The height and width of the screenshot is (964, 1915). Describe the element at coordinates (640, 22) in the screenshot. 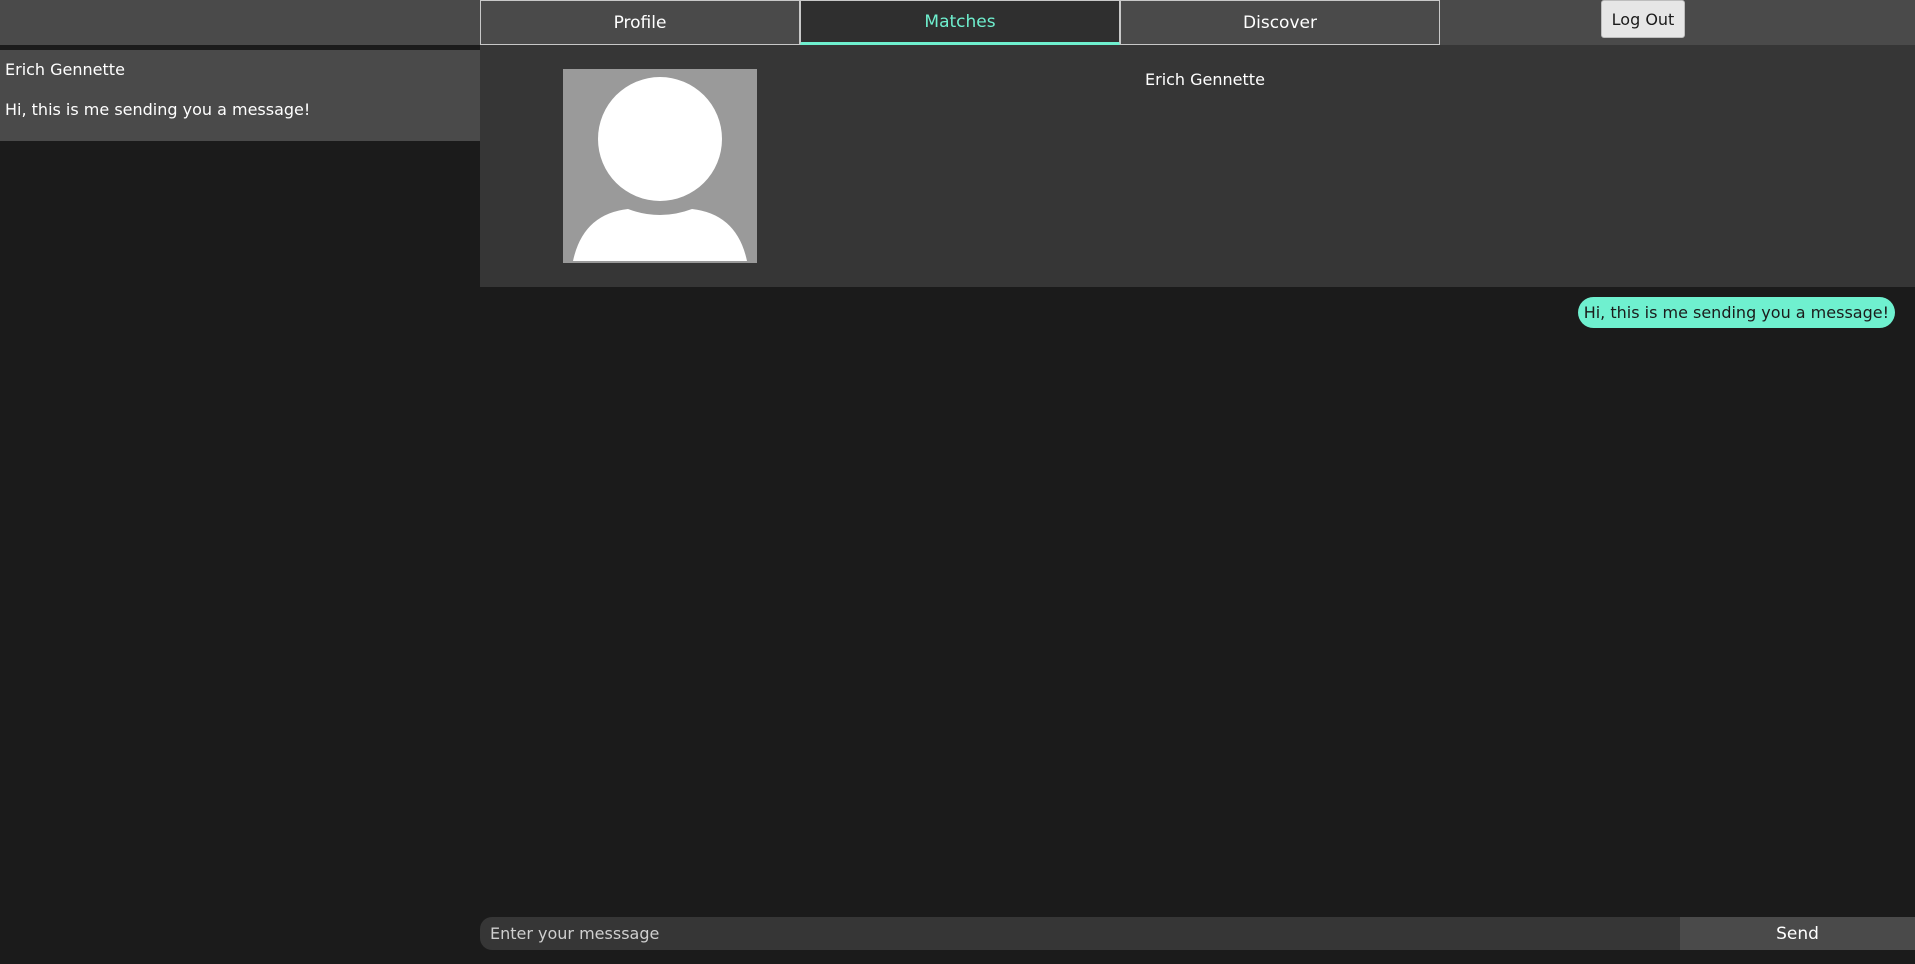

I see `tab-profile: Profile` at that location.